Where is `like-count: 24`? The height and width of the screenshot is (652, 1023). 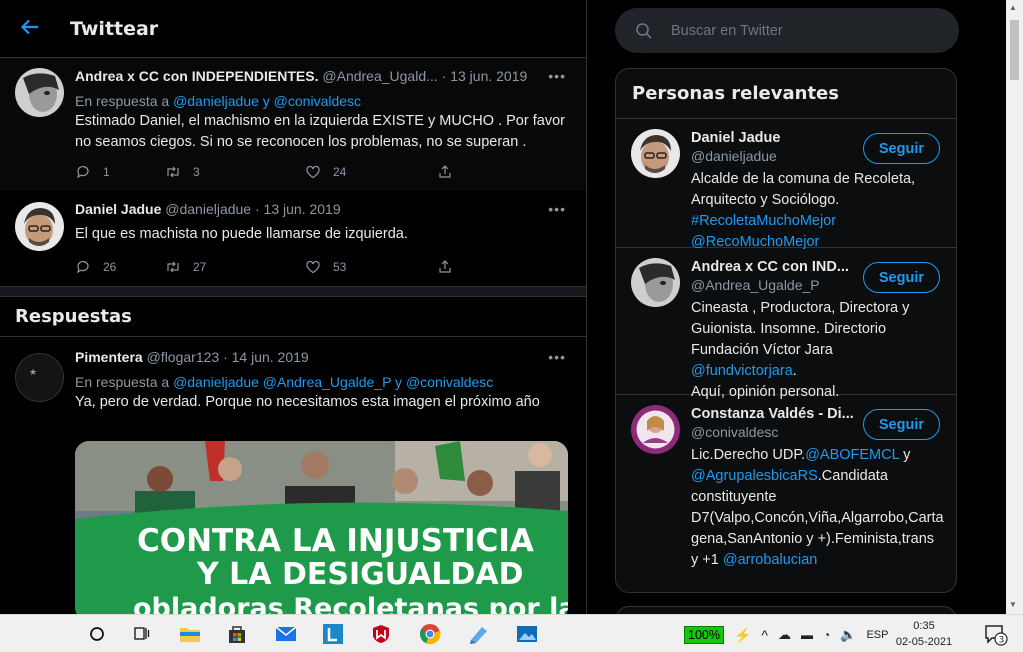 like-count: 24 is located at coordinates (340, 172).